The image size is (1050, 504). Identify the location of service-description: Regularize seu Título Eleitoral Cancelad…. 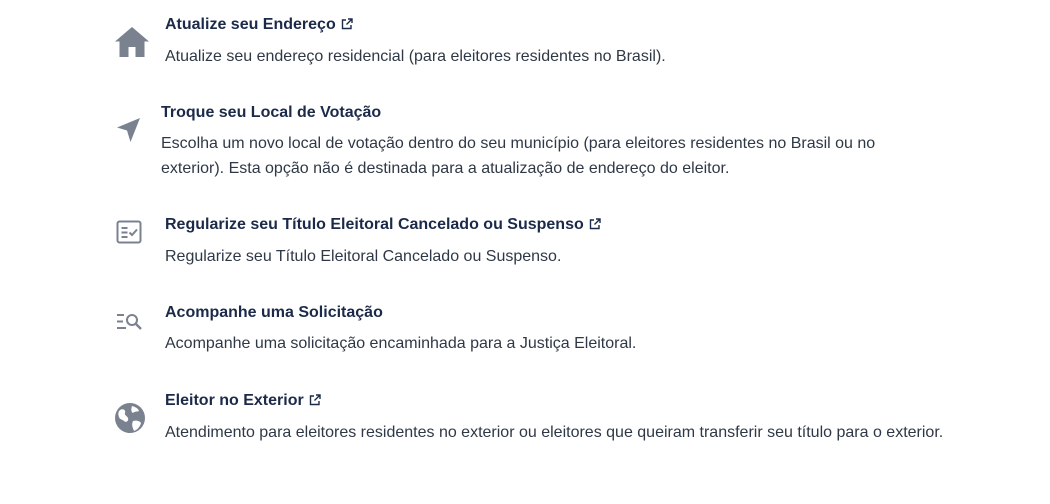
(363, 256).